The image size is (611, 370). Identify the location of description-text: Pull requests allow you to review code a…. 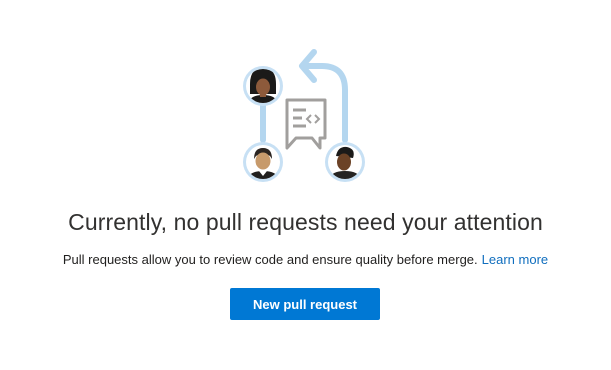
(270, 259).